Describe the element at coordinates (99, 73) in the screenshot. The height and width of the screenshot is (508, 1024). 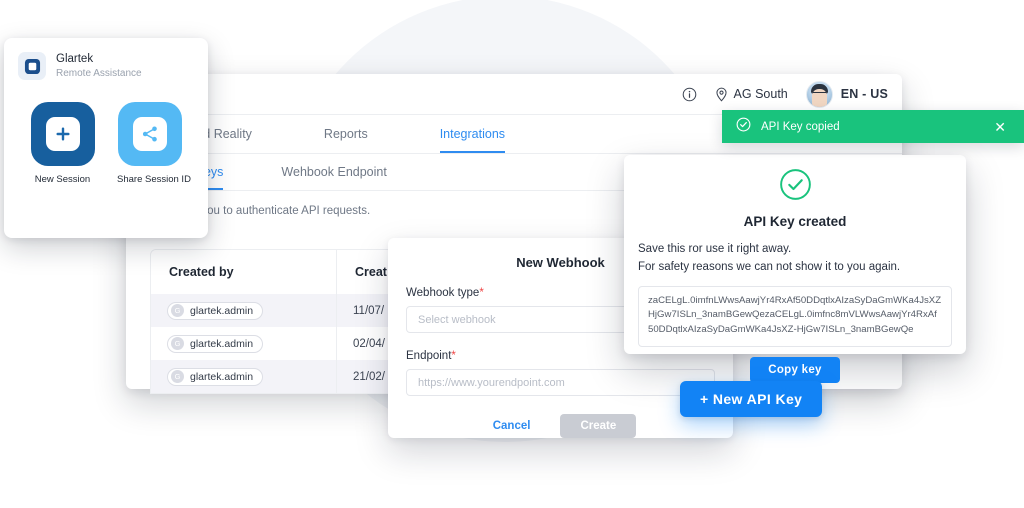
I see `glartek-subtitle: Remote Assistance` at that location.